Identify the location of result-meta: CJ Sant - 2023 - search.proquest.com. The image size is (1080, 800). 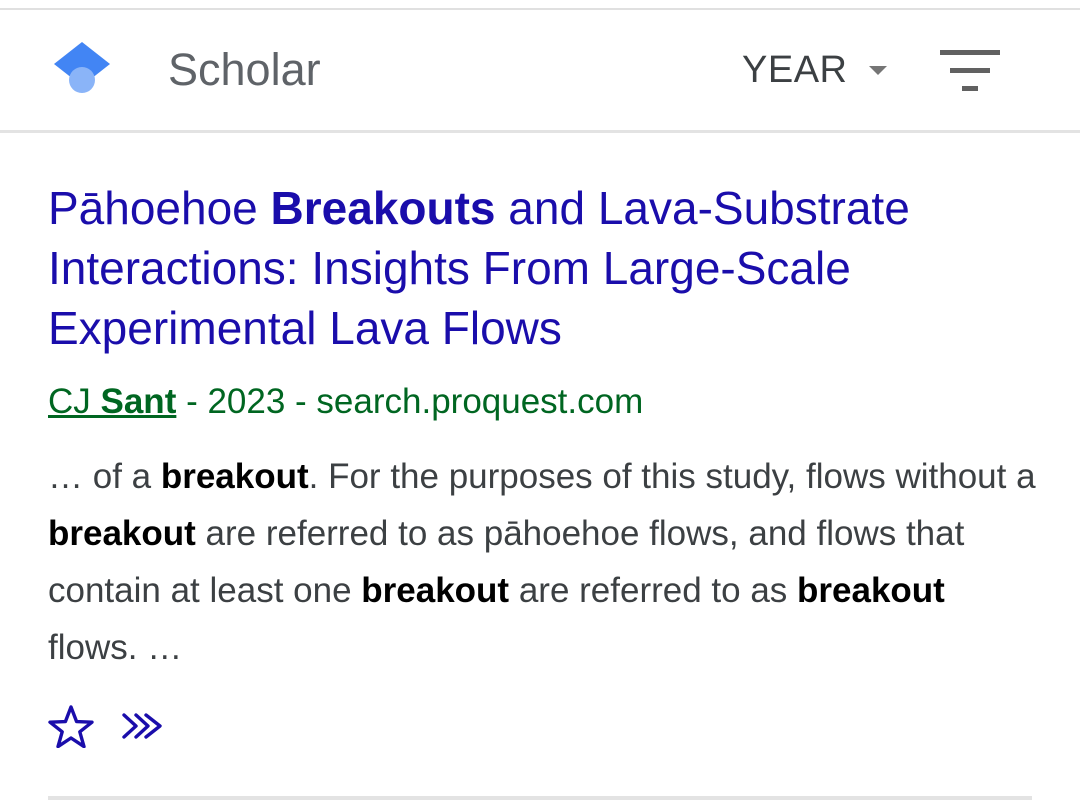
(543, 402).